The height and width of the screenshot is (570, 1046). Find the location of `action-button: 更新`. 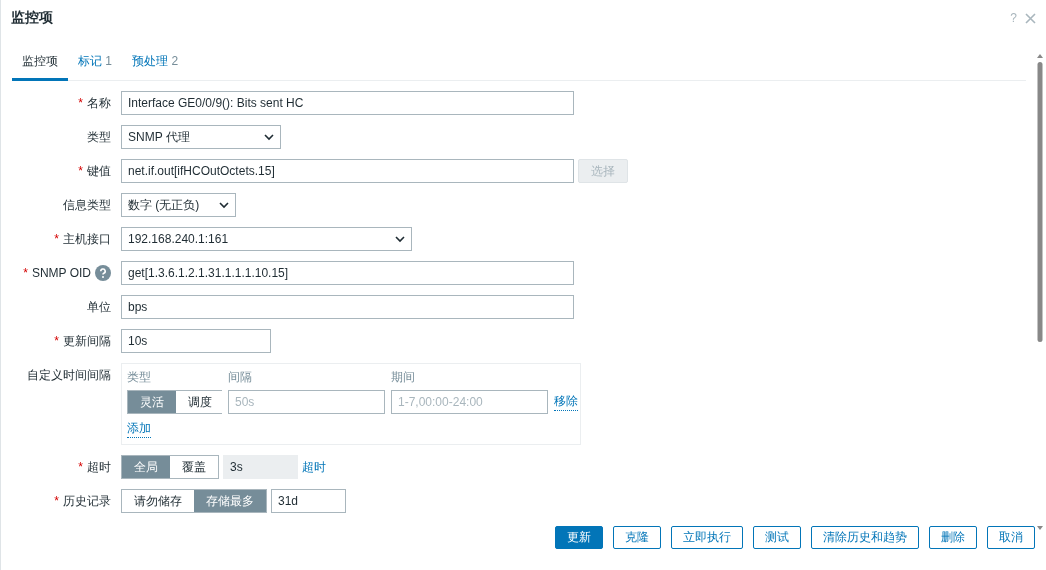

action-button: 更新 is located at coordinates (579, 537).